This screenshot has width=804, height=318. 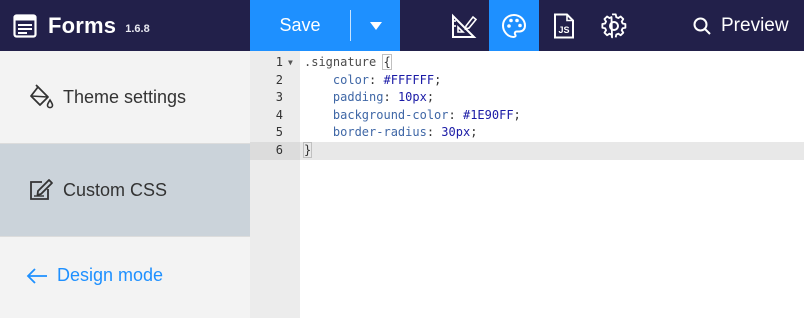 I want to click on design-mode-link: Design mode, so click(x=94, y=275).